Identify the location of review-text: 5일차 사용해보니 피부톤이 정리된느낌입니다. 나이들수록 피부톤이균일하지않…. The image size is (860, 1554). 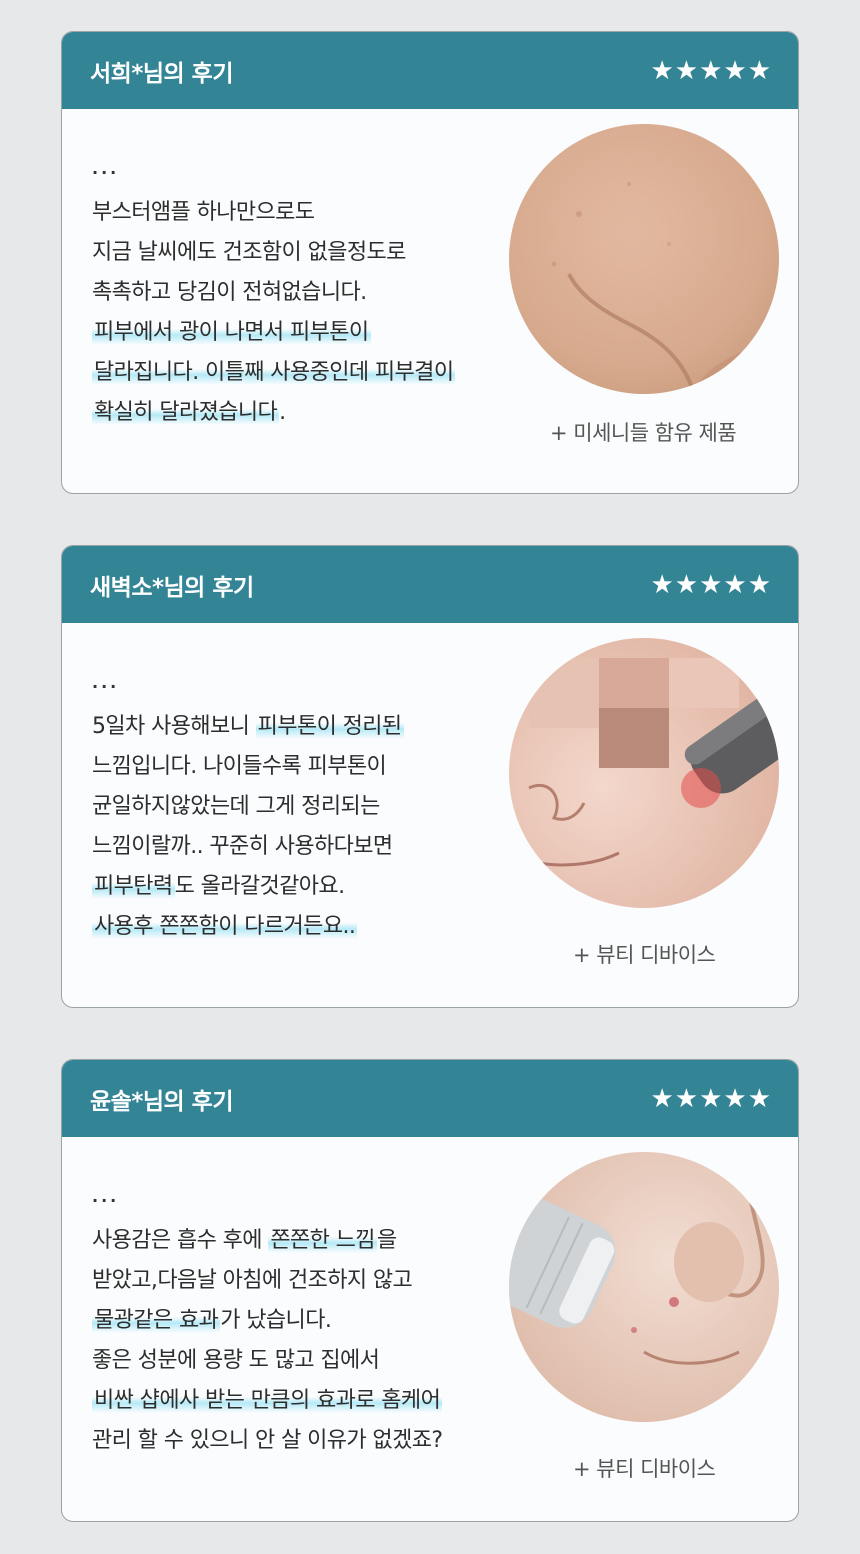
(248, 827).